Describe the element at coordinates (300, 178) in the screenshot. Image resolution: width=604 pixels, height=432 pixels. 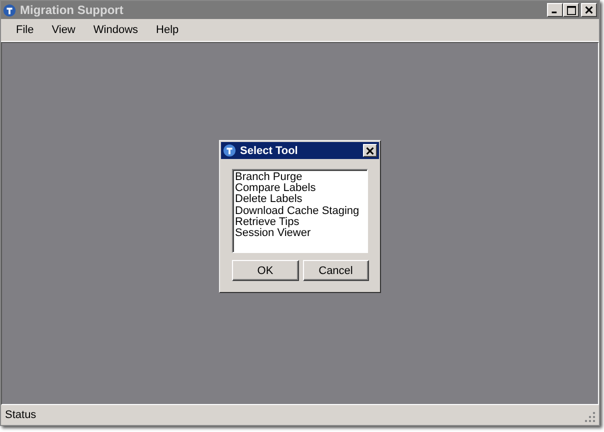
I see `list-item: Branch Purge` at that location.